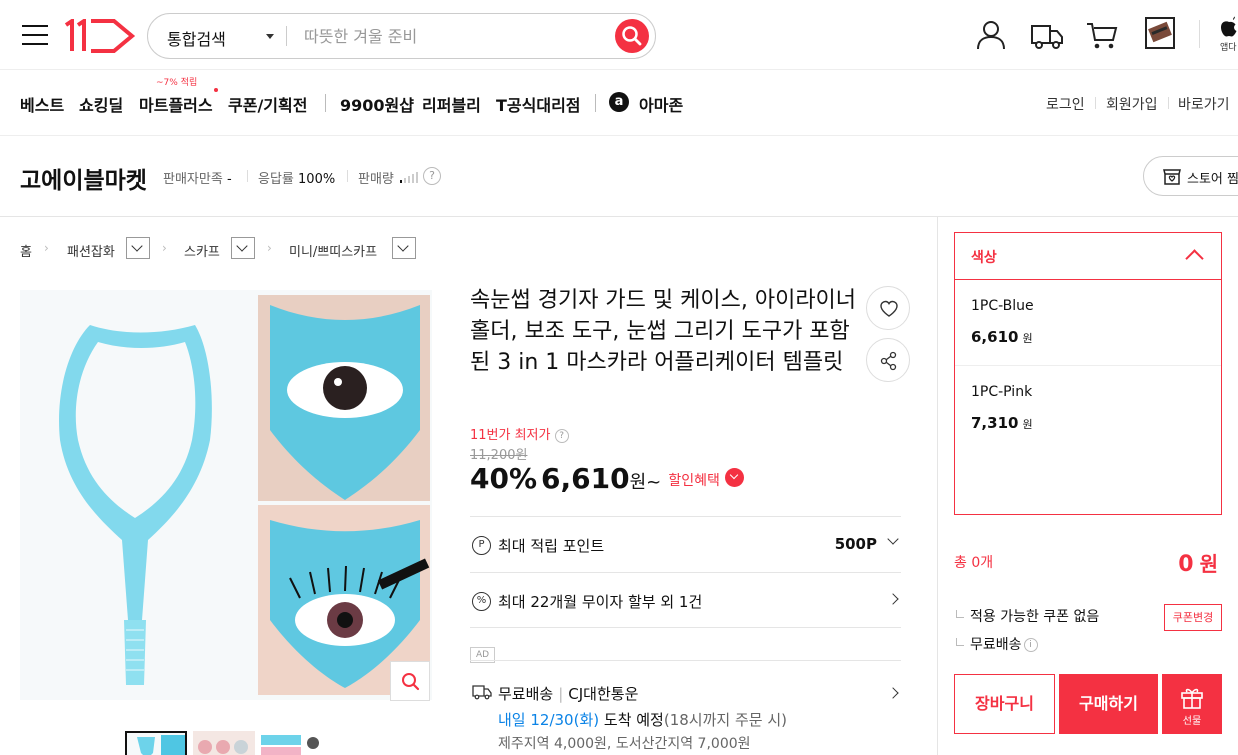 The height and width of the screenshot is (755, 1238). Describe the element at coordinates (1088, 409) in the screenshot. I see `option-item: 1PC-Pink 7,310 원` at that location.